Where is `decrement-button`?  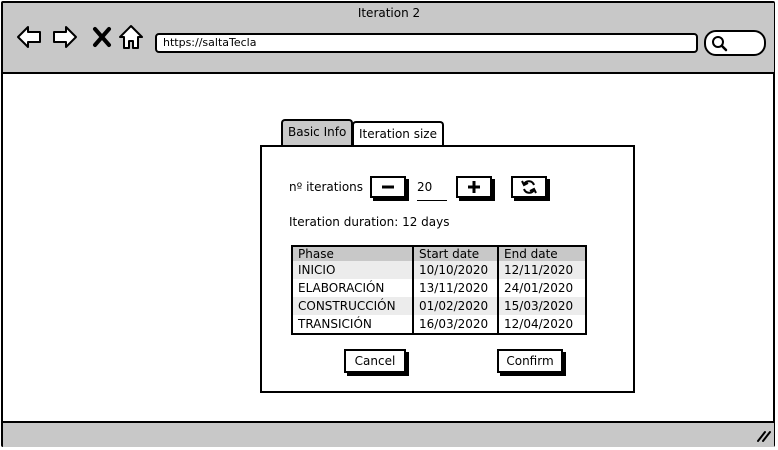
decrement-button is located at coordinates (388, 187).